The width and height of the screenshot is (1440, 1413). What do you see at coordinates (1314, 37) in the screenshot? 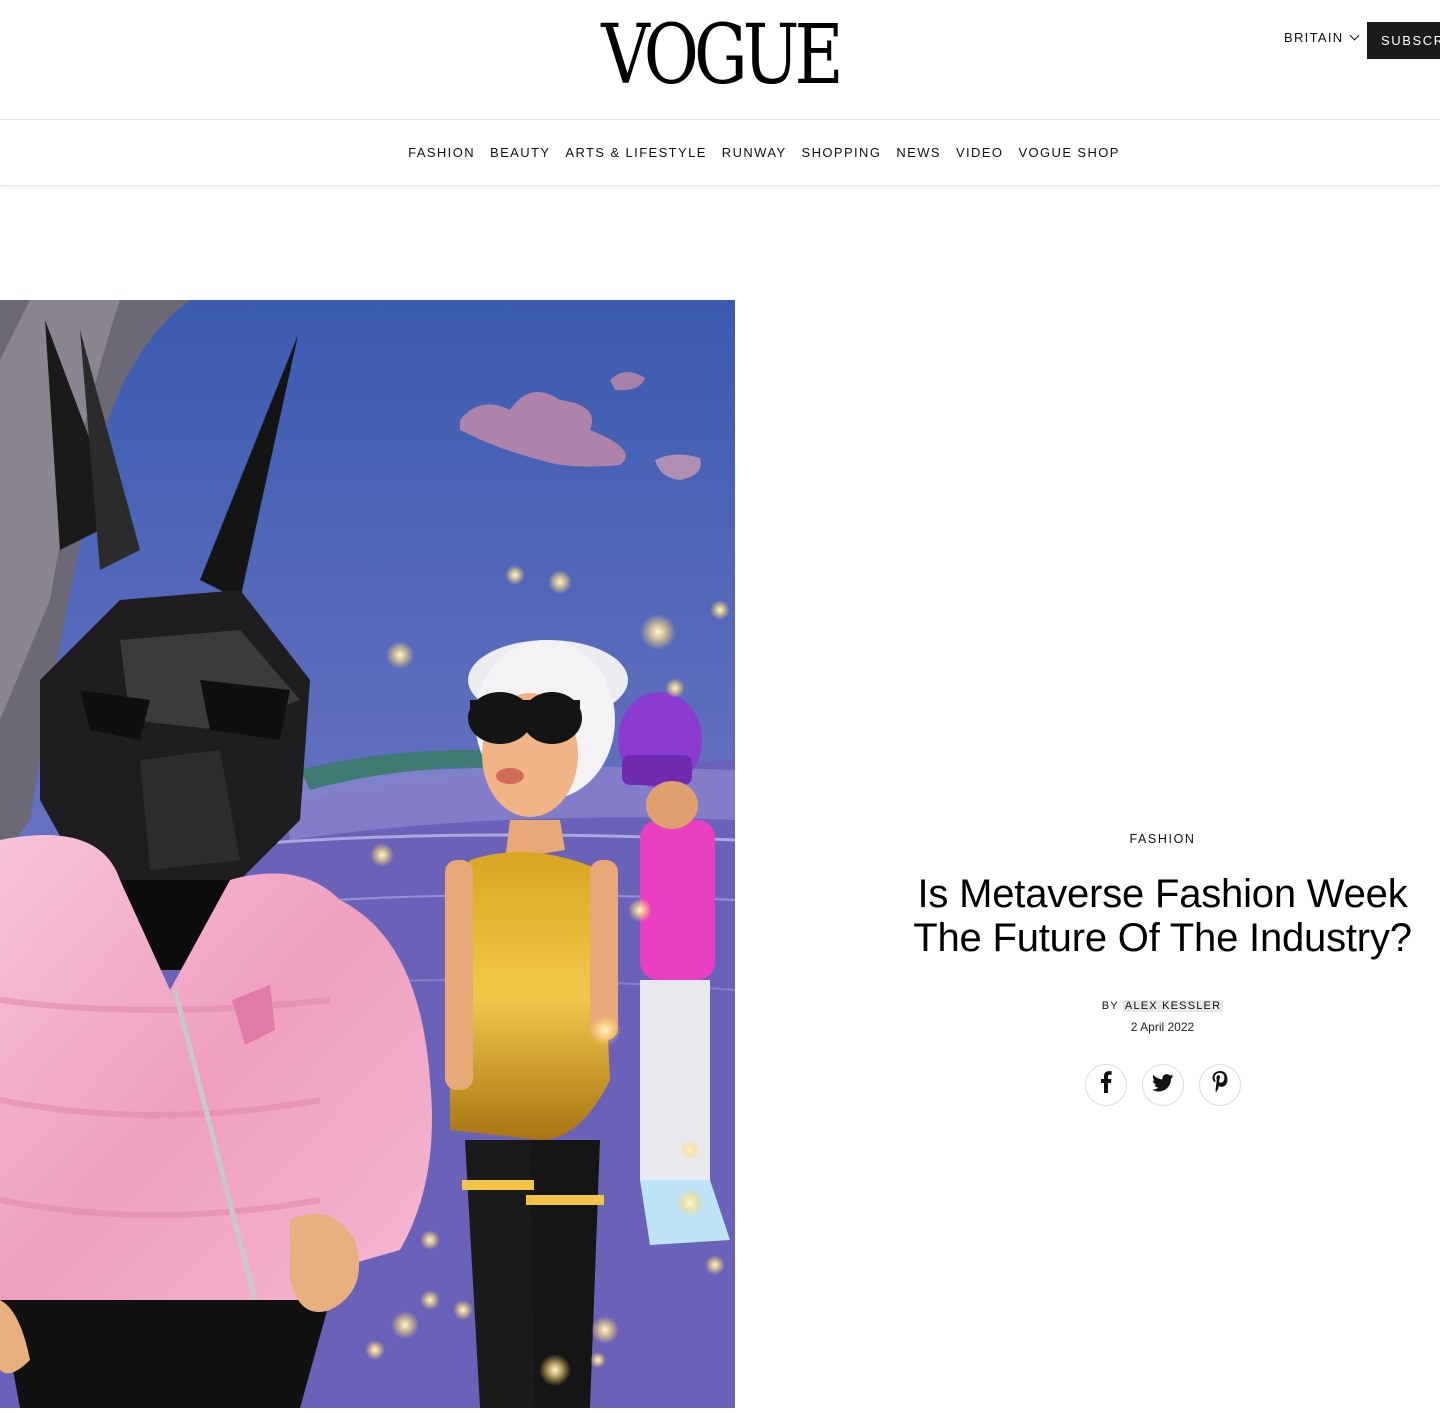
I see `edition-label: BRITAIN` at bounding box center [1314, 37].